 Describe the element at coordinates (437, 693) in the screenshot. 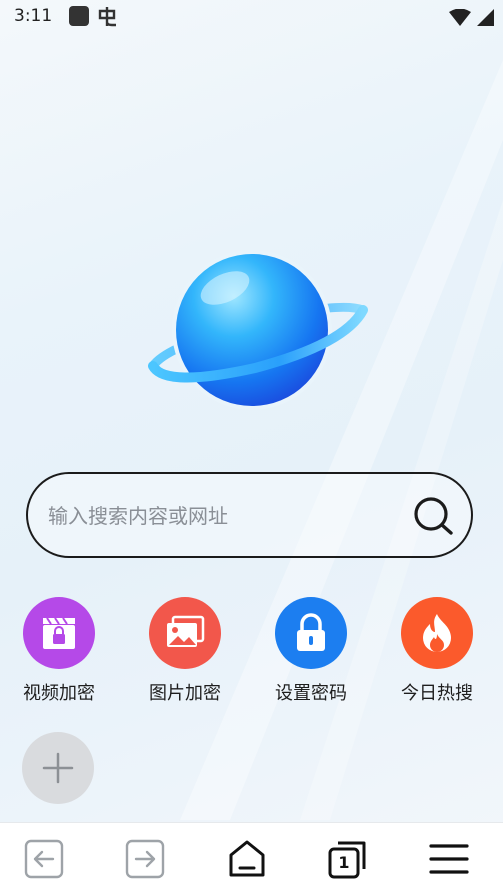

I see `shortcut-label: 今日热搜` at that location.